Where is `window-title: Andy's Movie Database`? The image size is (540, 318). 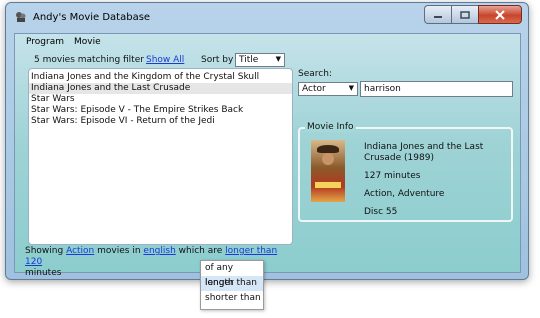
window-title: Andy's Movie Database is located at coordinates (92, 17).